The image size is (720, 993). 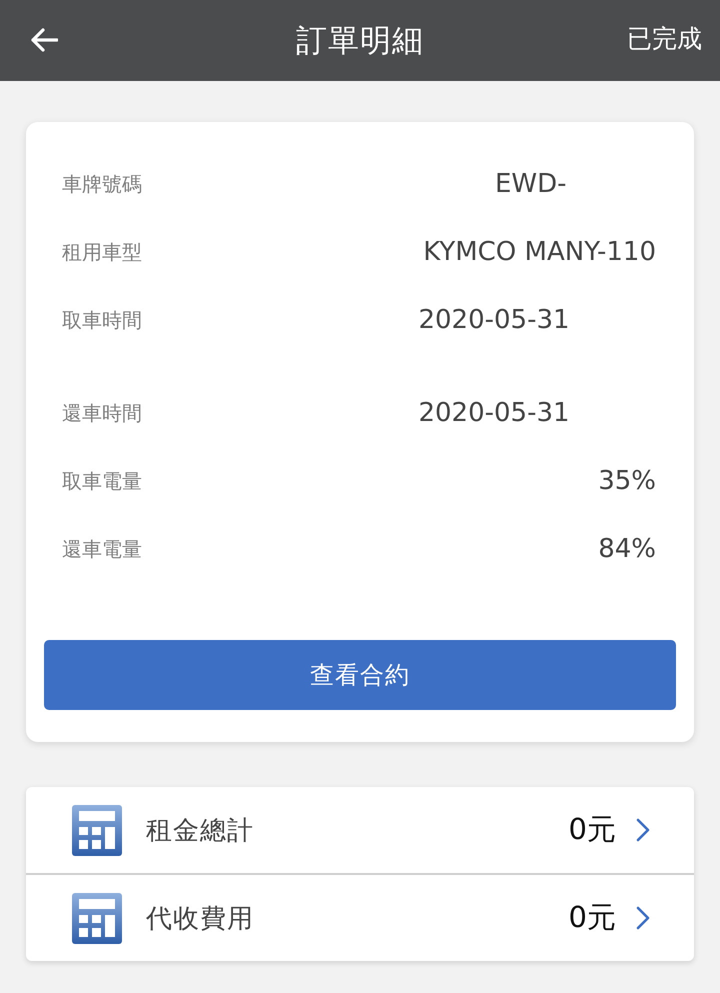 I want to click on detail-label: 還車時間, so click(x=102, y=413).